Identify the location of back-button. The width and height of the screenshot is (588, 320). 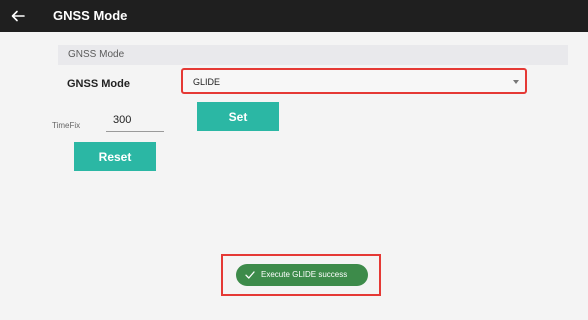
(18, 16).